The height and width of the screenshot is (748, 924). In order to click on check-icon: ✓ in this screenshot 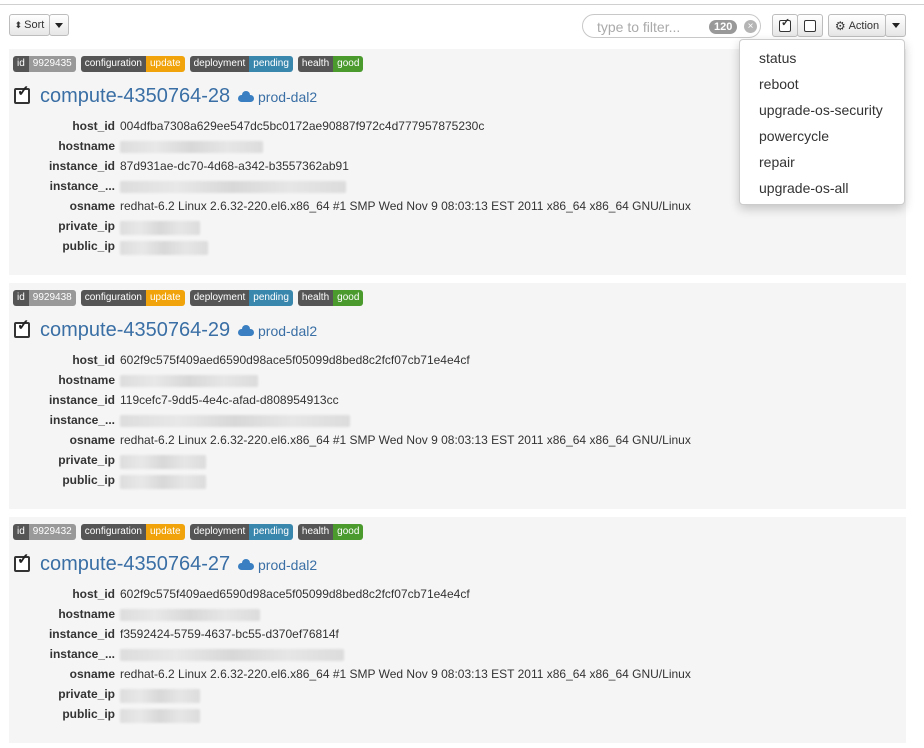, I will do `click(23, 559)`.